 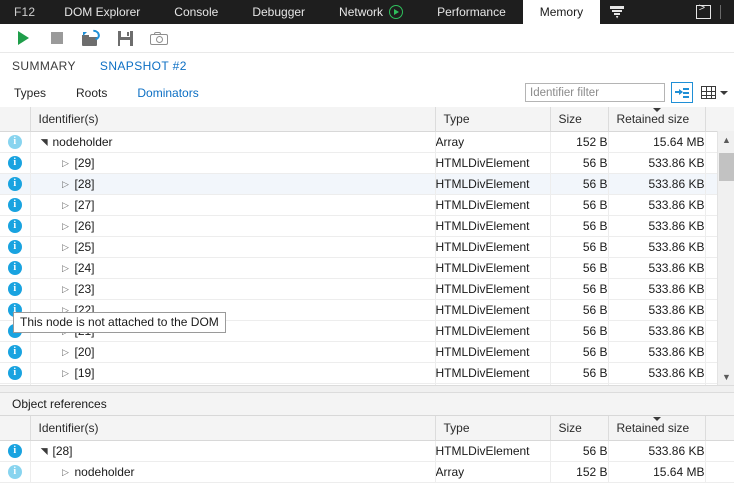 I want to click on identifier-filter-input, so click(x=595, y=92).